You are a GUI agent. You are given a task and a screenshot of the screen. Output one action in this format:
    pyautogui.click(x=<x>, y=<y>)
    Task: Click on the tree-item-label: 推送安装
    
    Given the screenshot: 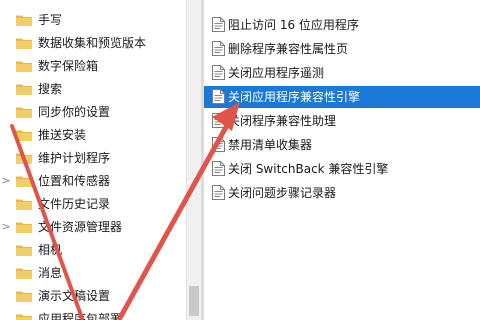 What is the action you would take?
    pyautogui.click(x=62, y=135)
    